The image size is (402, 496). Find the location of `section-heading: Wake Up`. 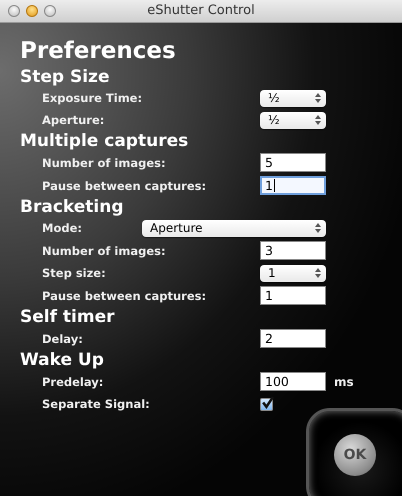

section-heading: Wake Up is located at coordinates (62, 360).